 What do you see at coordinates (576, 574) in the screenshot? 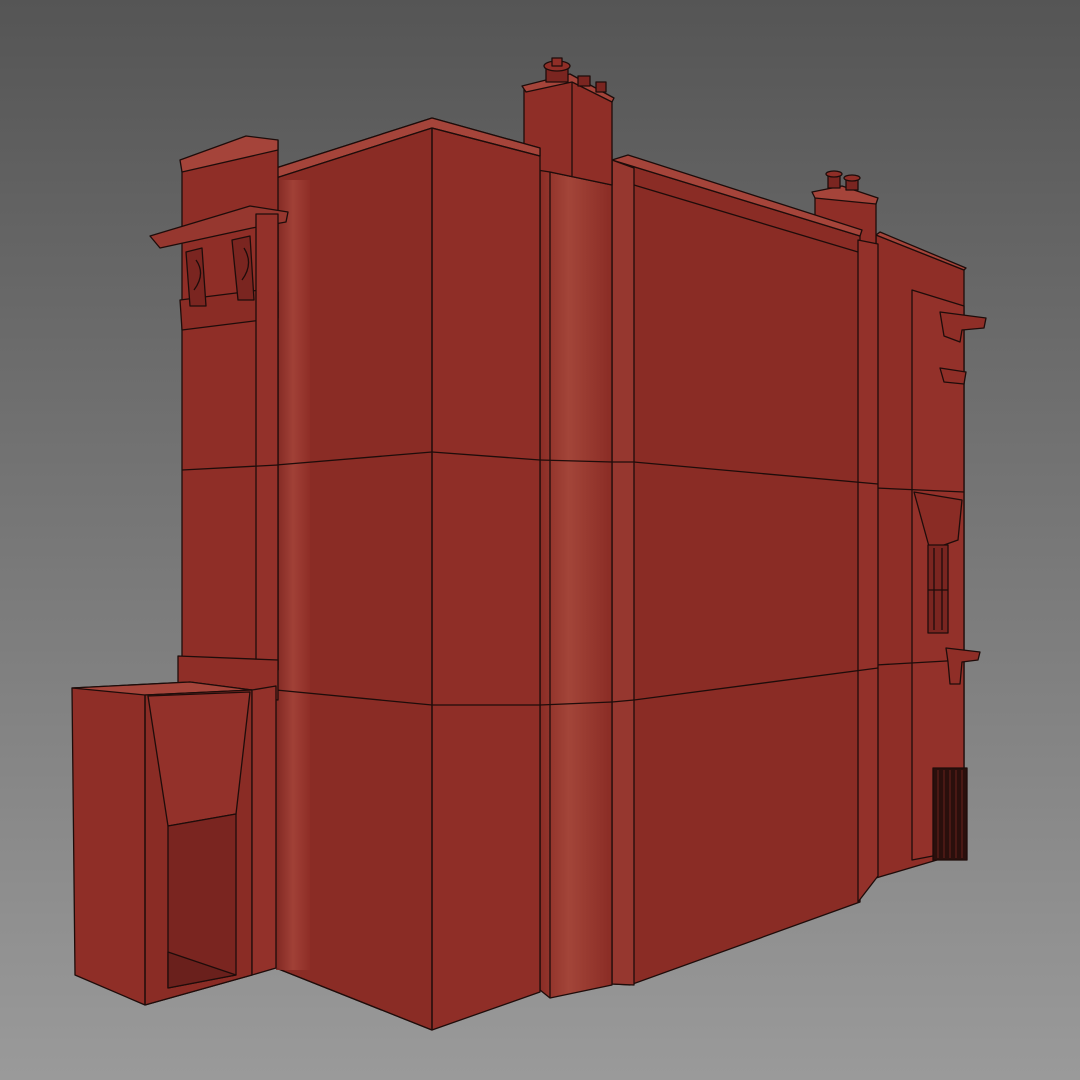
I see `vertical-pier` at bounding box center [576, 574].